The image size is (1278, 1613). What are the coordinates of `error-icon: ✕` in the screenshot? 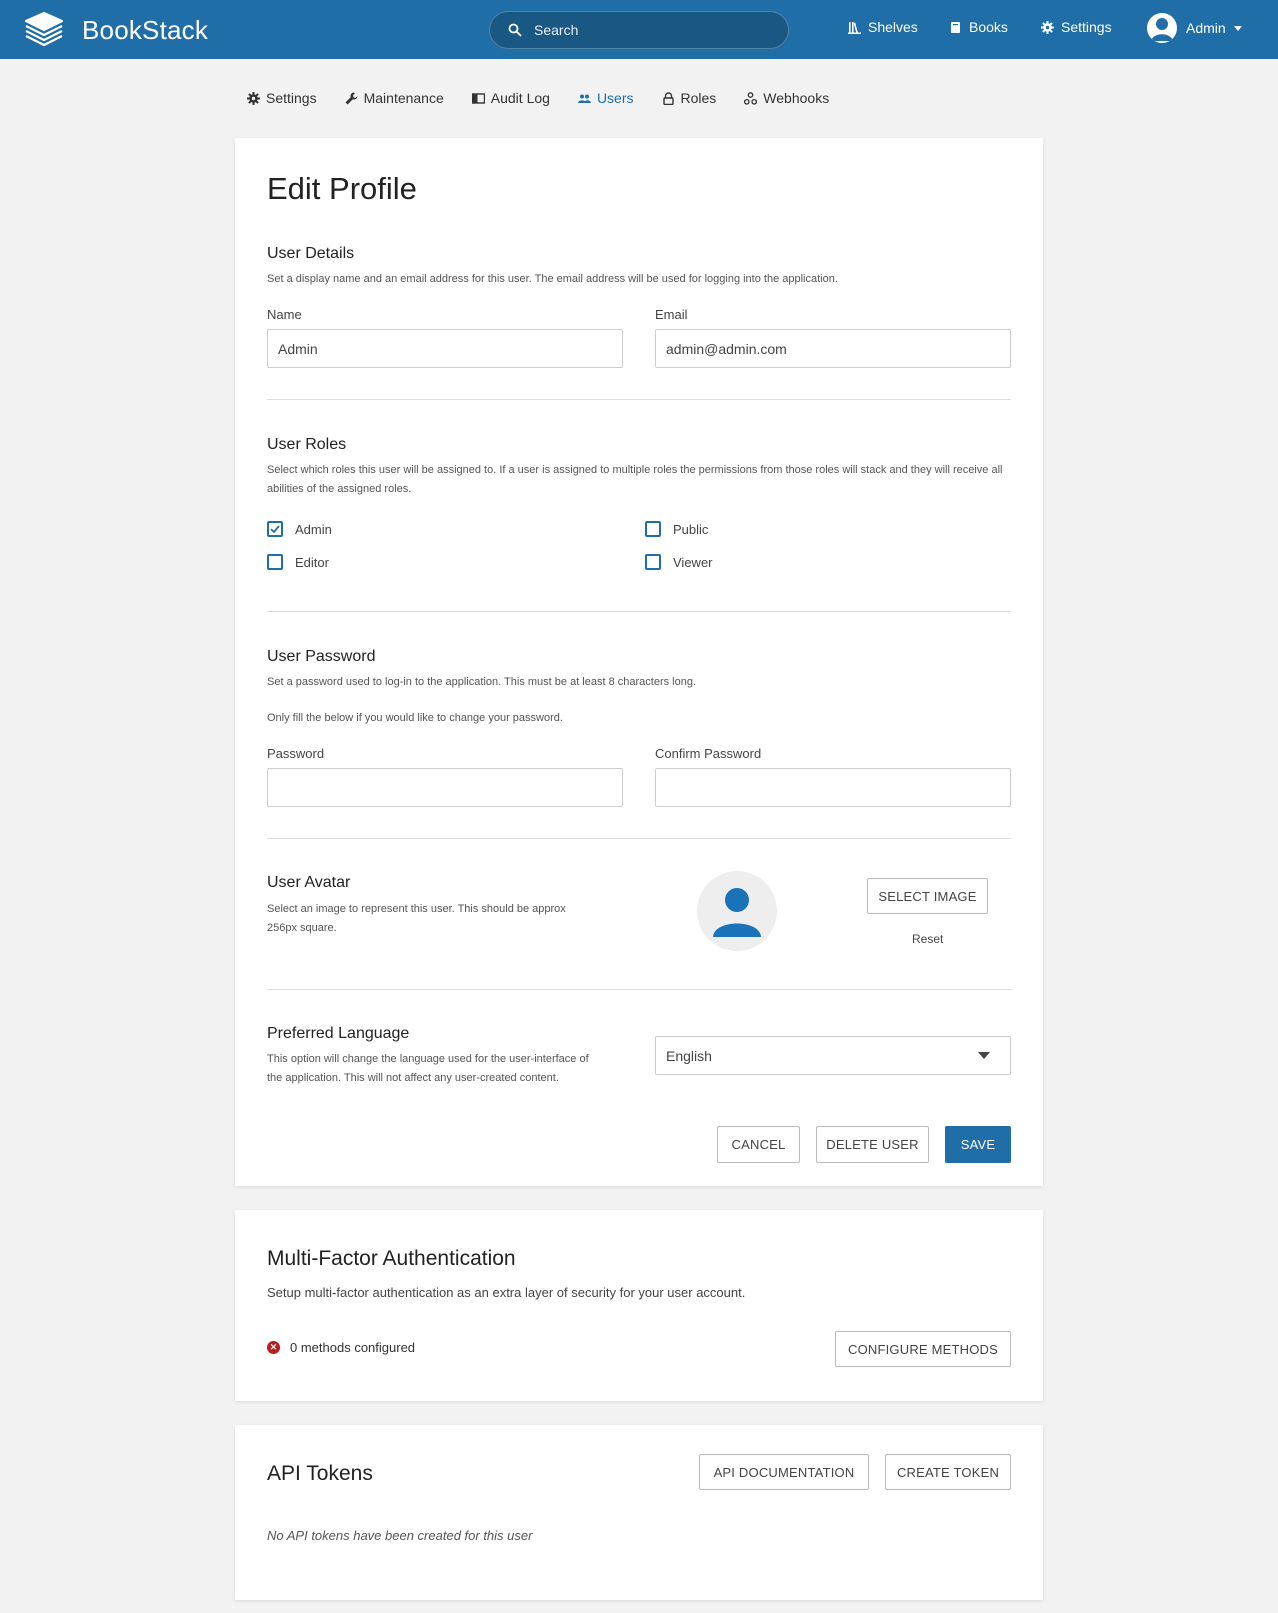 It's located at (273, 1347).